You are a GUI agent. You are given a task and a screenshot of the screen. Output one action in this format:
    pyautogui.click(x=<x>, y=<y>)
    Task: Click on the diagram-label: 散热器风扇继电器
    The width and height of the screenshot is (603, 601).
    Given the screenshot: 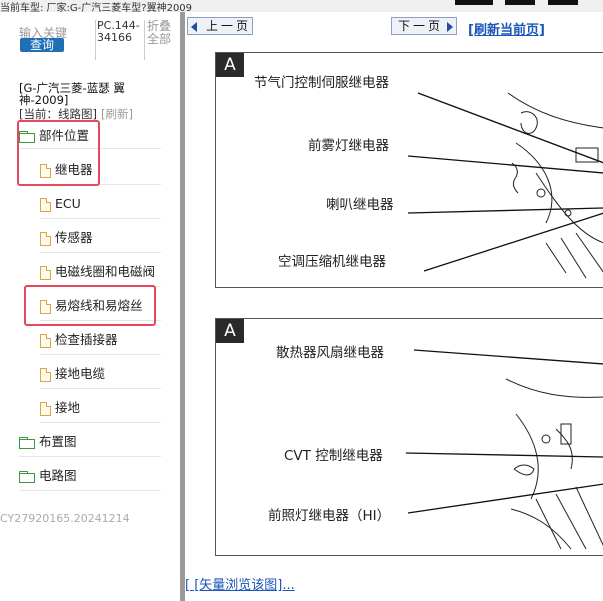 What is the action you would take?
    pyautogui.click(x=330, y=353)
    